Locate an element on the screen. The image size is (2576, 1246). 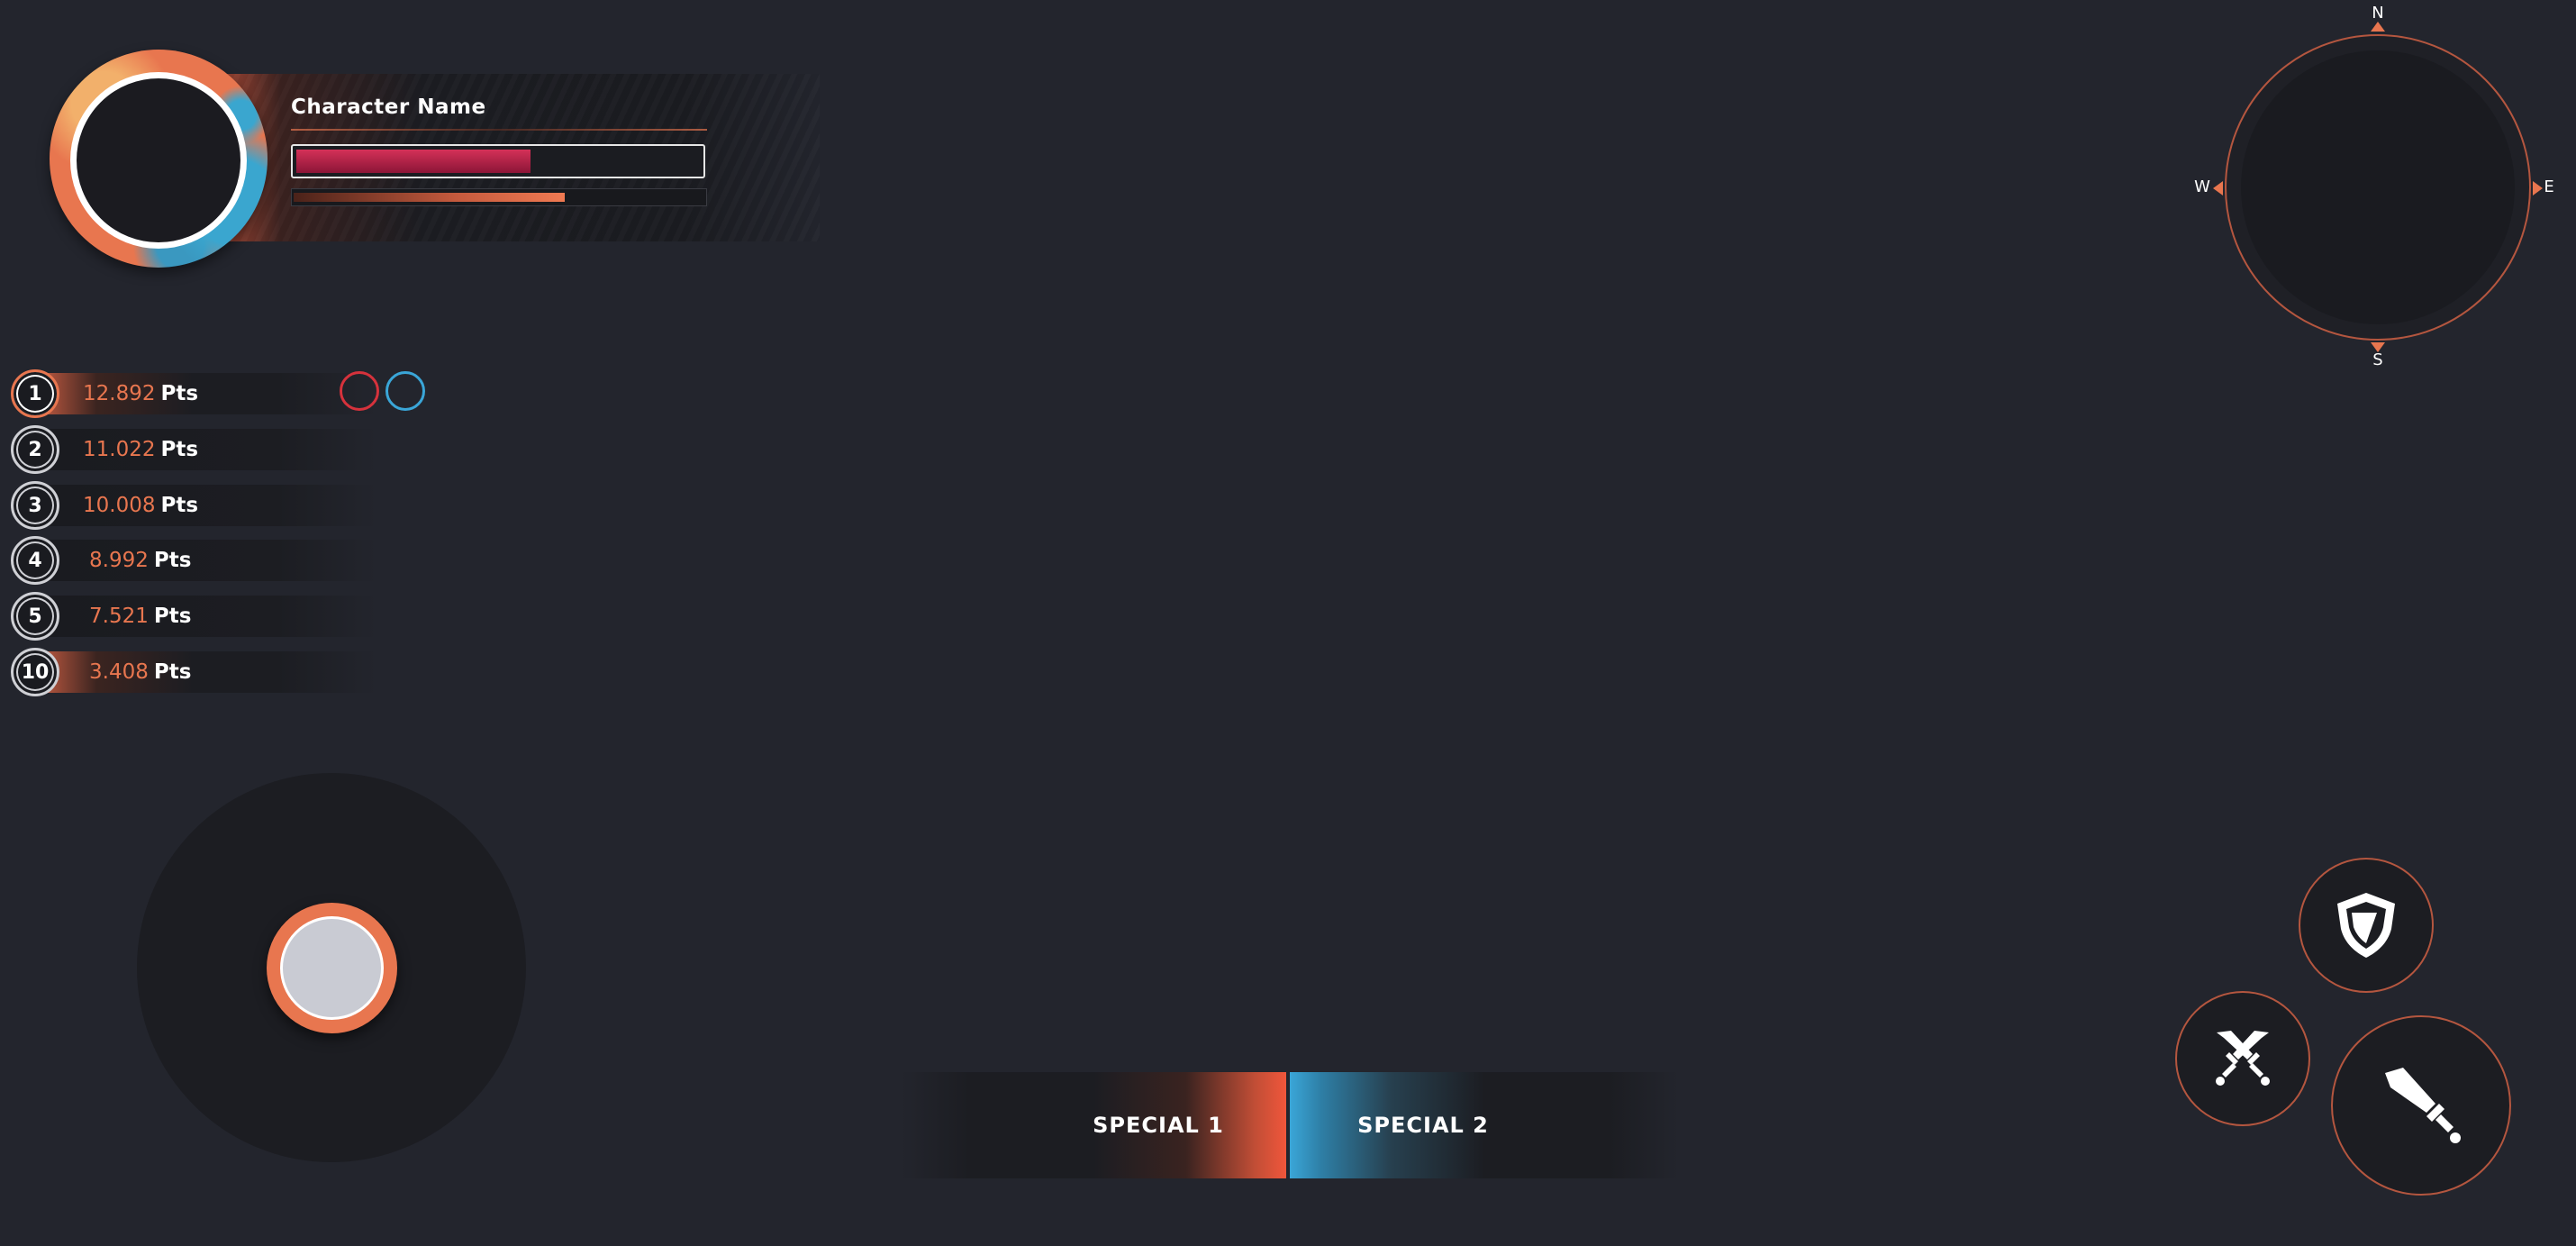
compass-west-label: W is located at coordinates (2202, 186).